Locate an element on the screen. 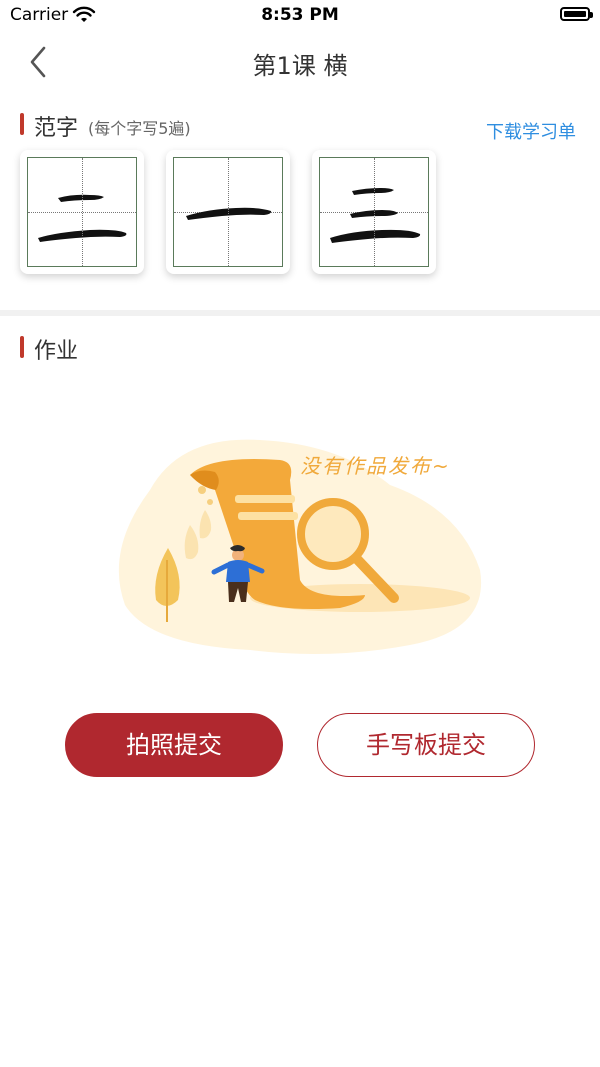 Image resolution: width=600 pixels, height=1067 pixels. char-card-yi is located at coordinates (228, 212).